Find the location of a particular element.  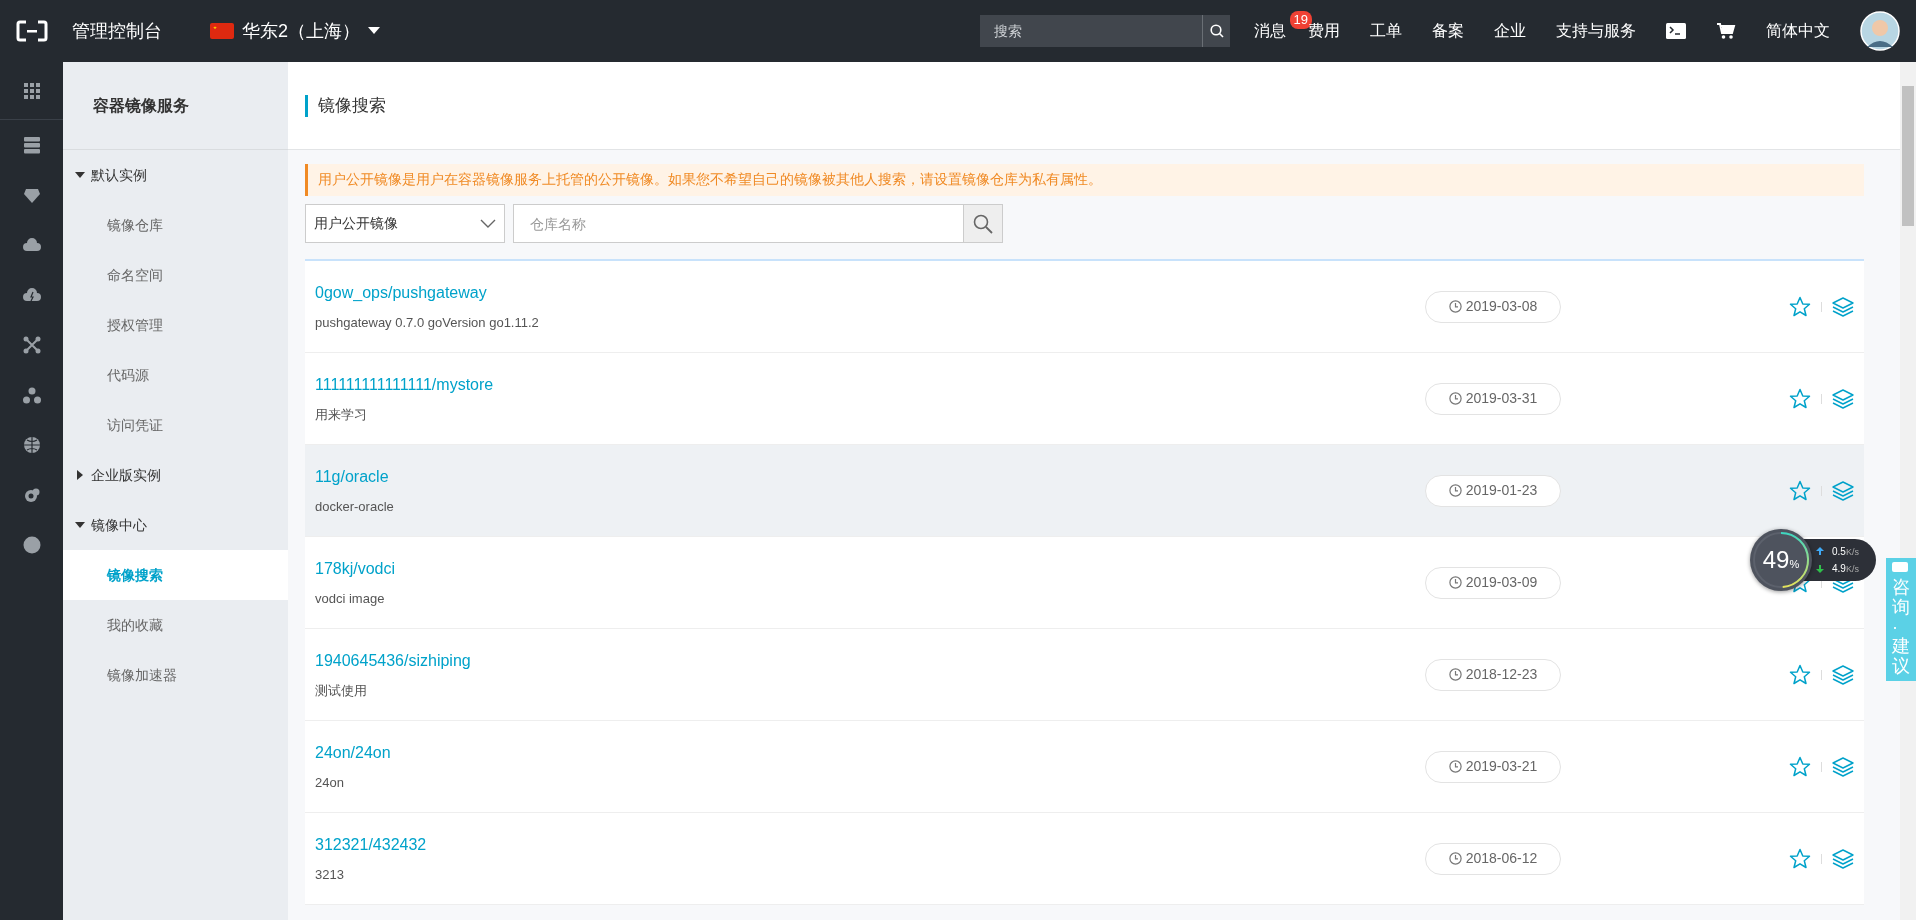

percent-label: 49% is located at coordinates (1781, 560).